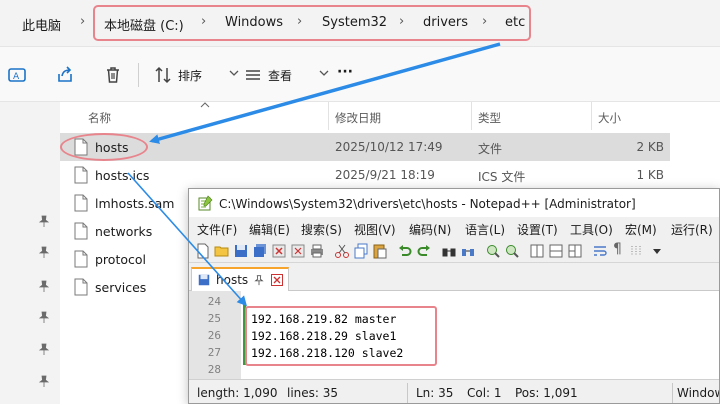  I want to click on column-header-date: 修改日期, so click(358, 118).